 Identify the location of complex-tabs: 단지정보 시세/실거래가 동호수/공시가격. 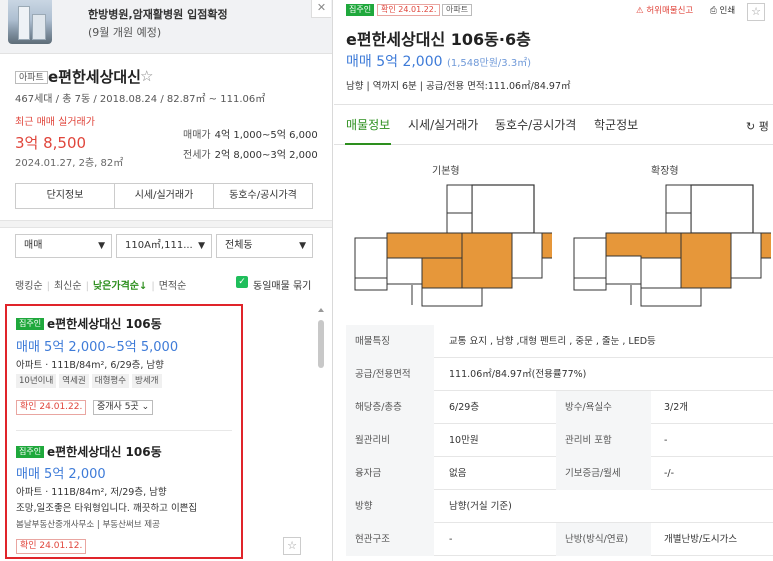
(164, 196).